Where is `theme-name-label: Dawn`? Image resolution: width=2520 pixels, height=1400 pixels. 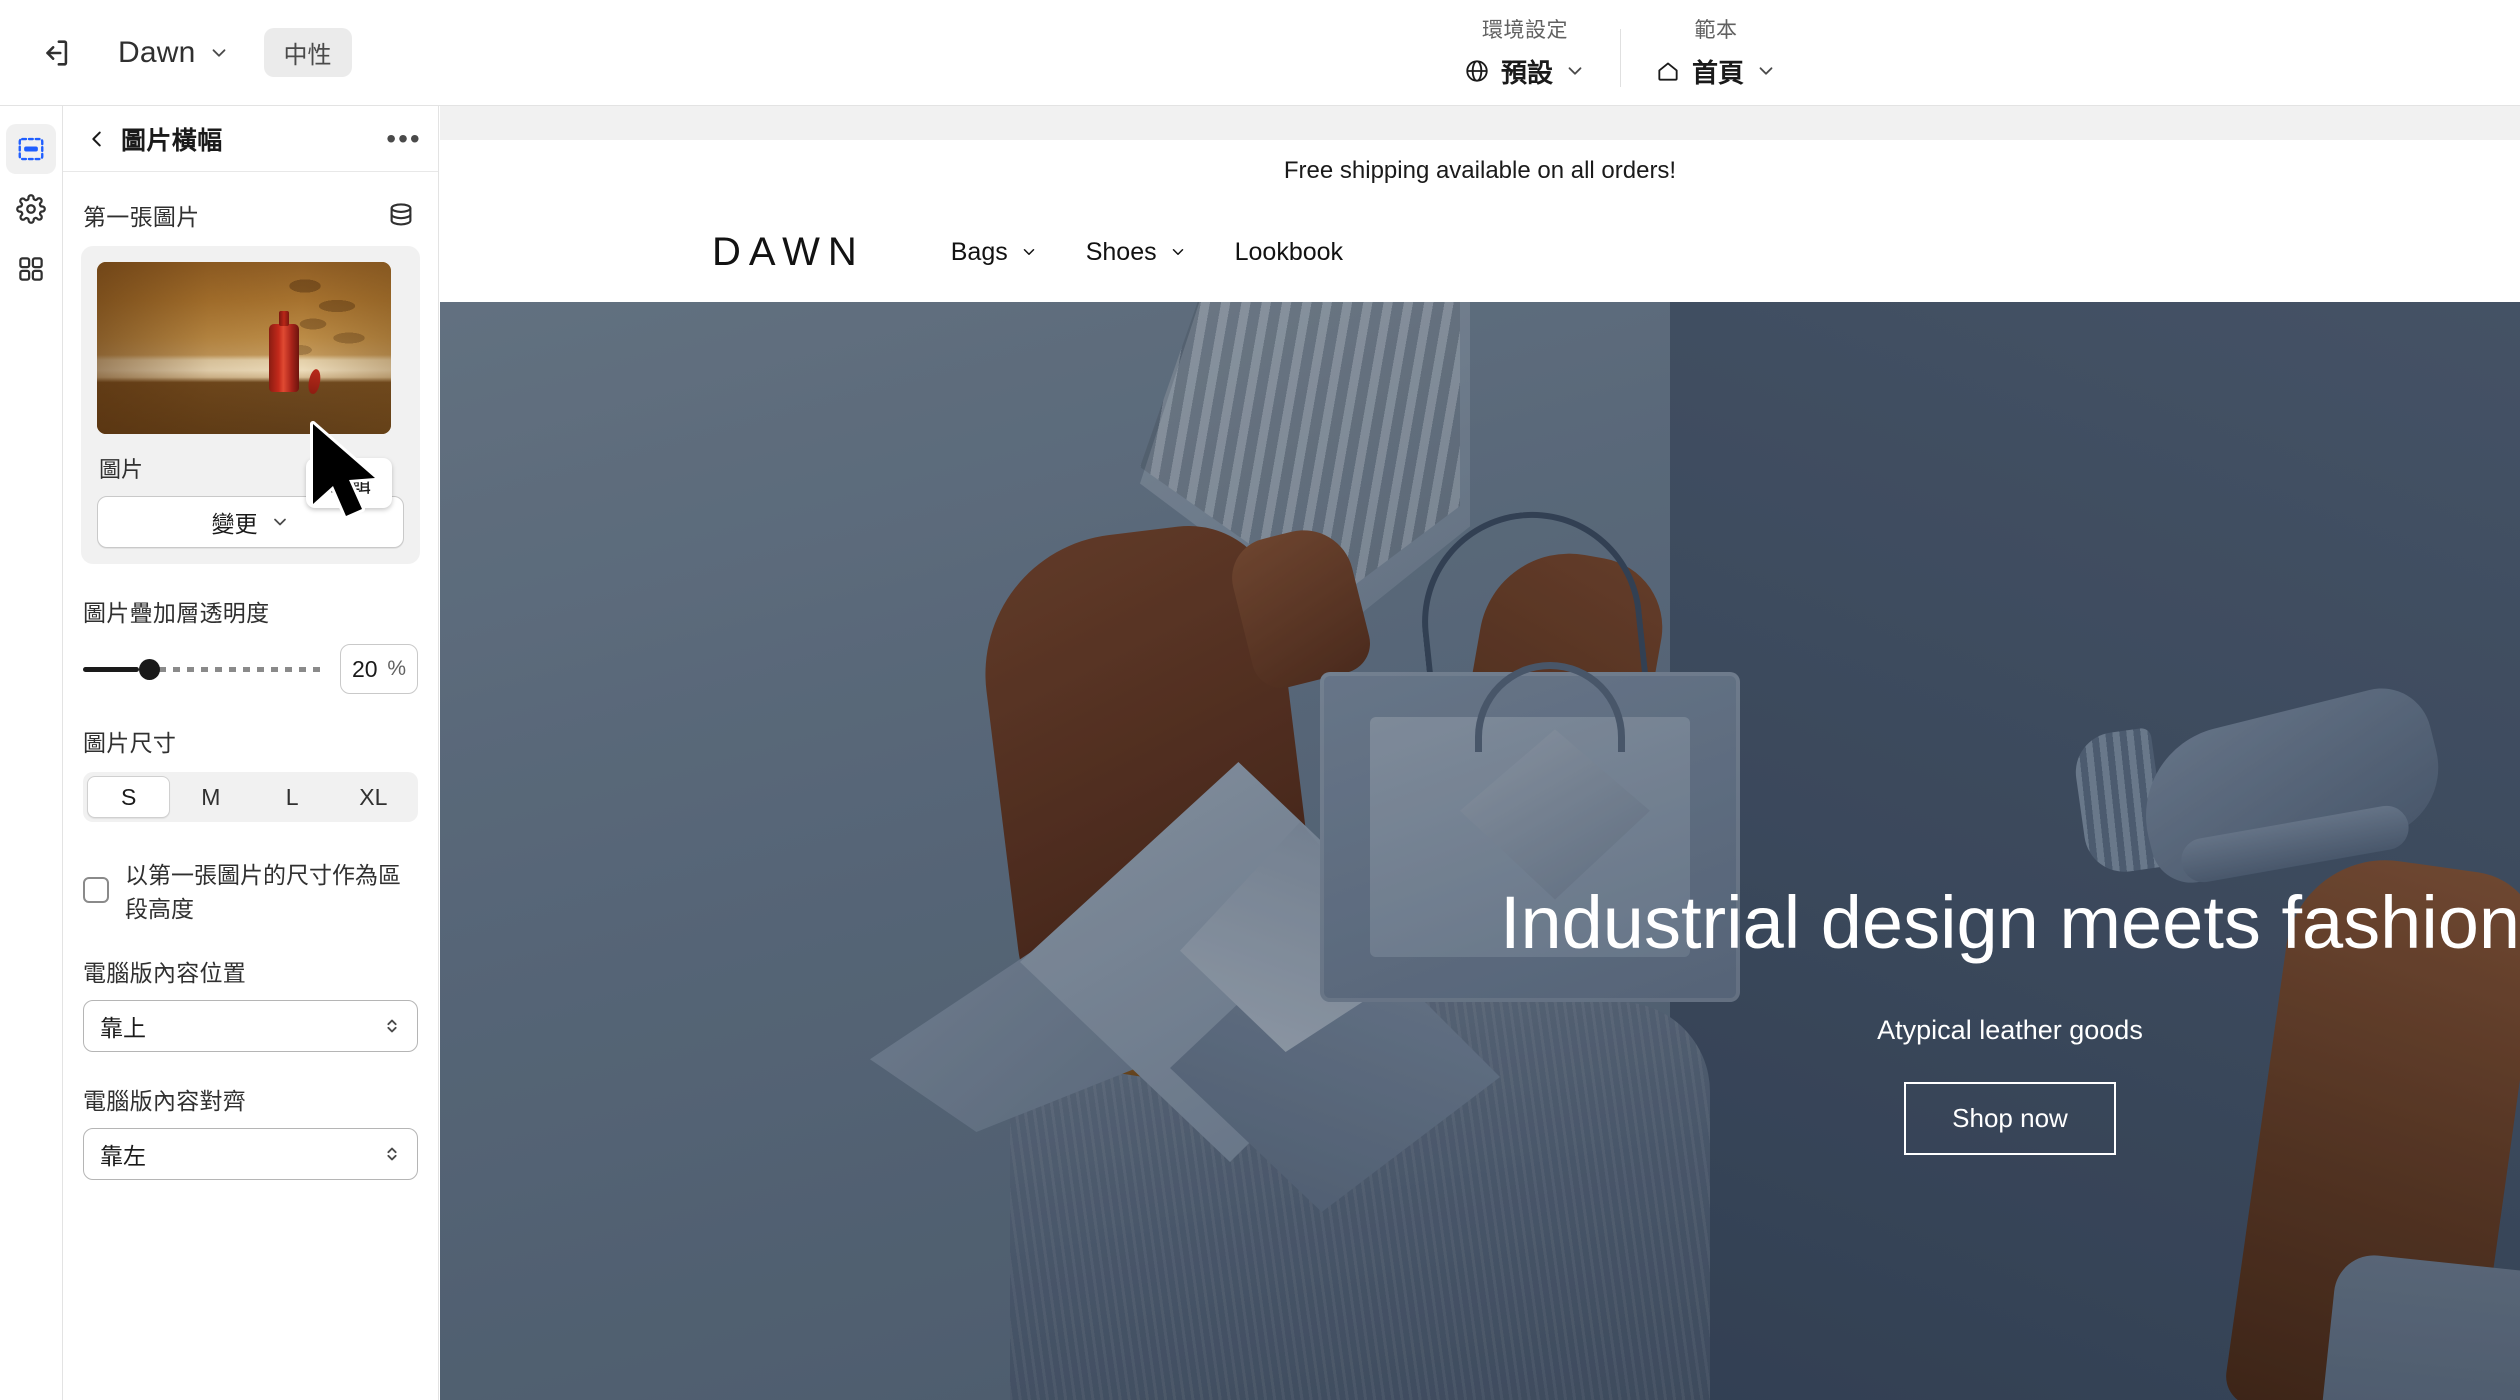
theme-name-label: Dawn is located at coordinates (157, 52).